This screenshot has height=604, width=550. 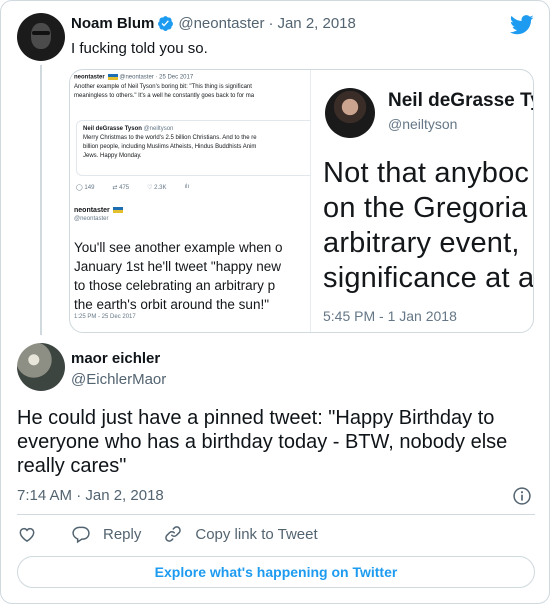 I want to click on ndt-time: 5:45 PM - 1 Jan 2018, so click(x=390, y=316).